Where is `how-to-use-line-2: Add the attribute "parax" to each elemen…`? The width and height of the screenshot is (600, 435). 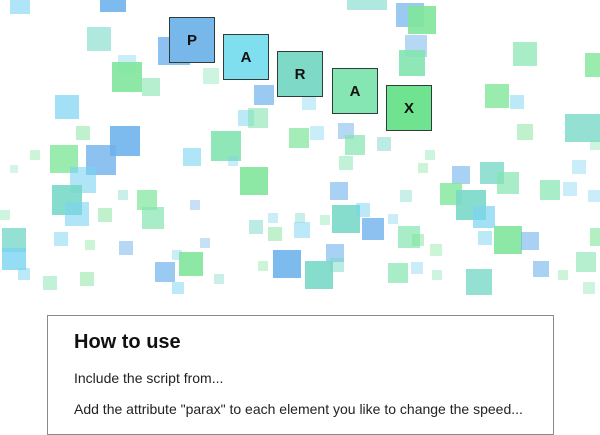
how-to-use-line-2: Add the attribute "parax" to each elemen… is located at coordinates (298, 409).